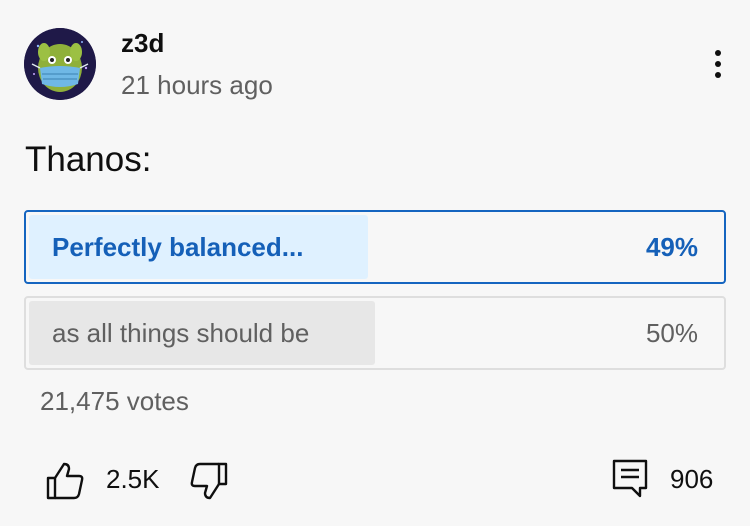  I want to click on post-timestamp: 21 hours ago, so click(197, 85).